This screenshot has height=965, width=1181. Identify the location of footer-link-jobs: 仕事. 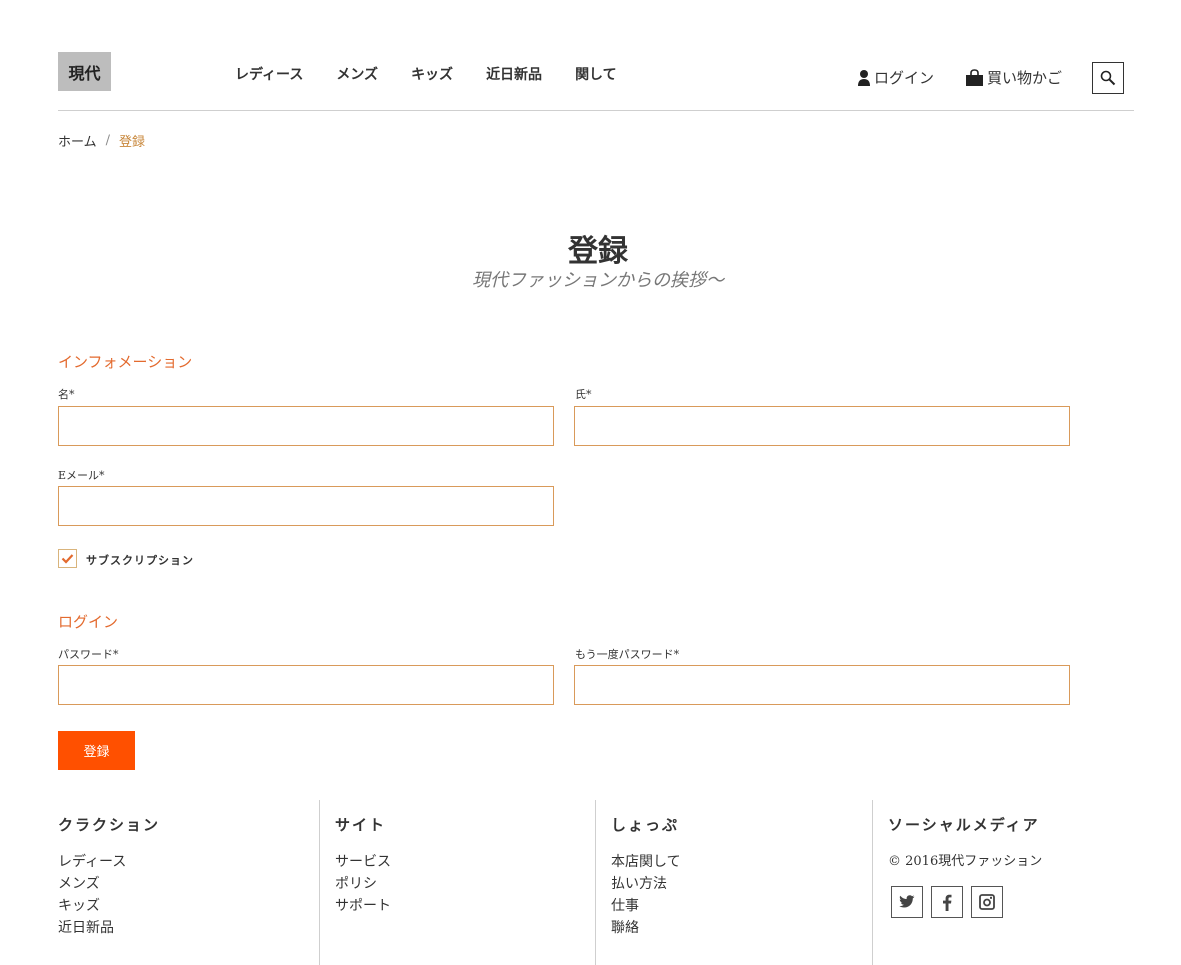
(646, 906).